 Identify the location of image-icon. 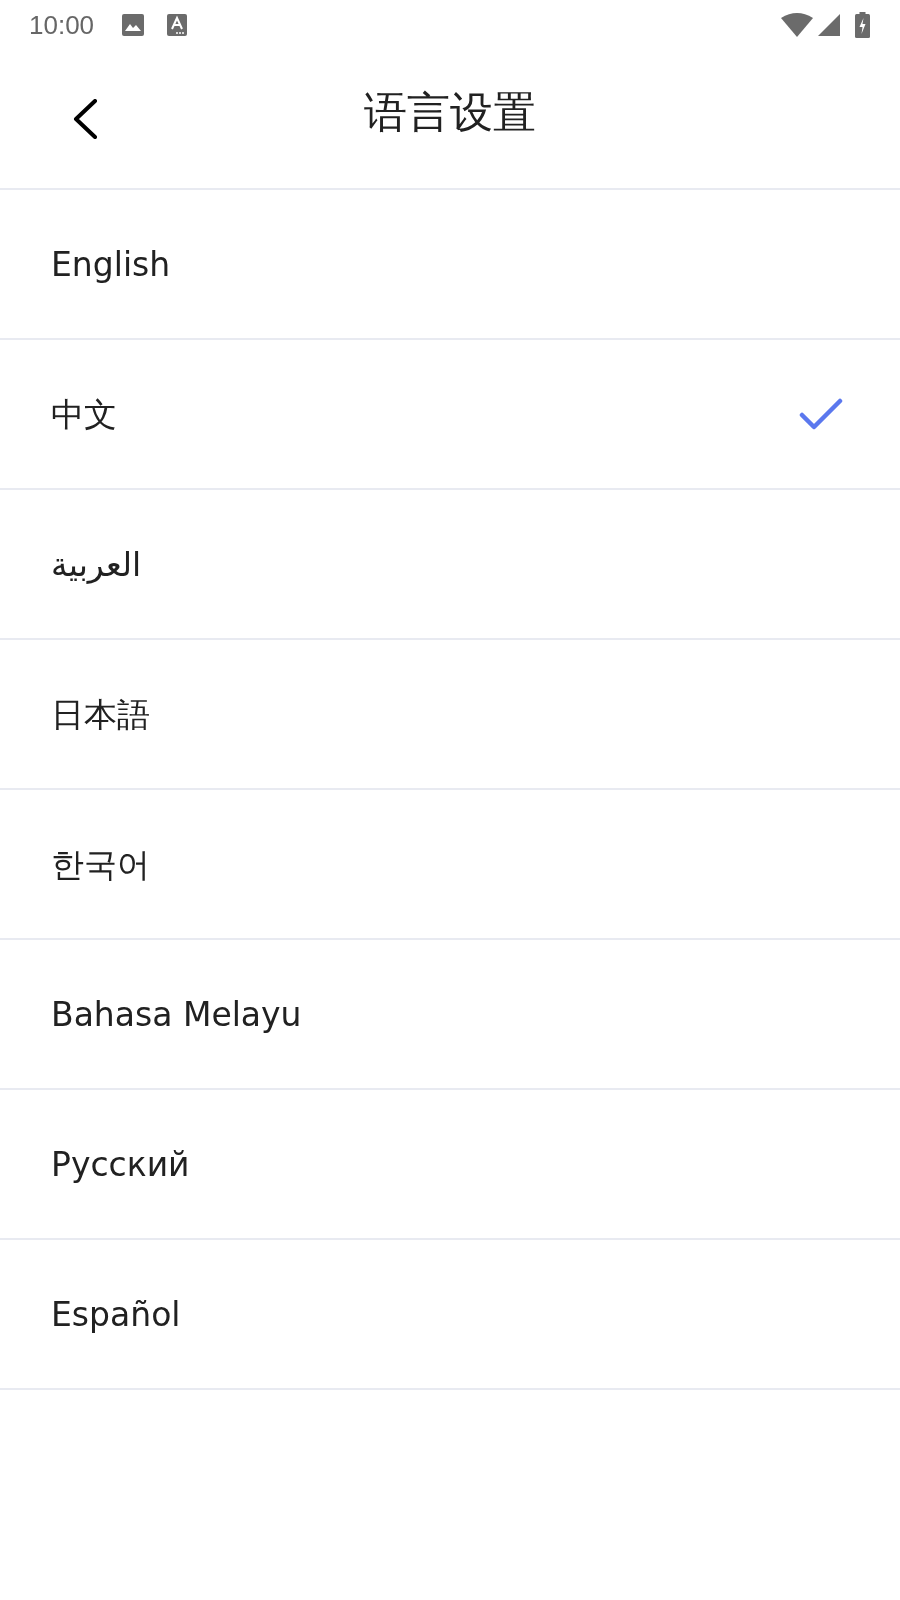
(133, 25).